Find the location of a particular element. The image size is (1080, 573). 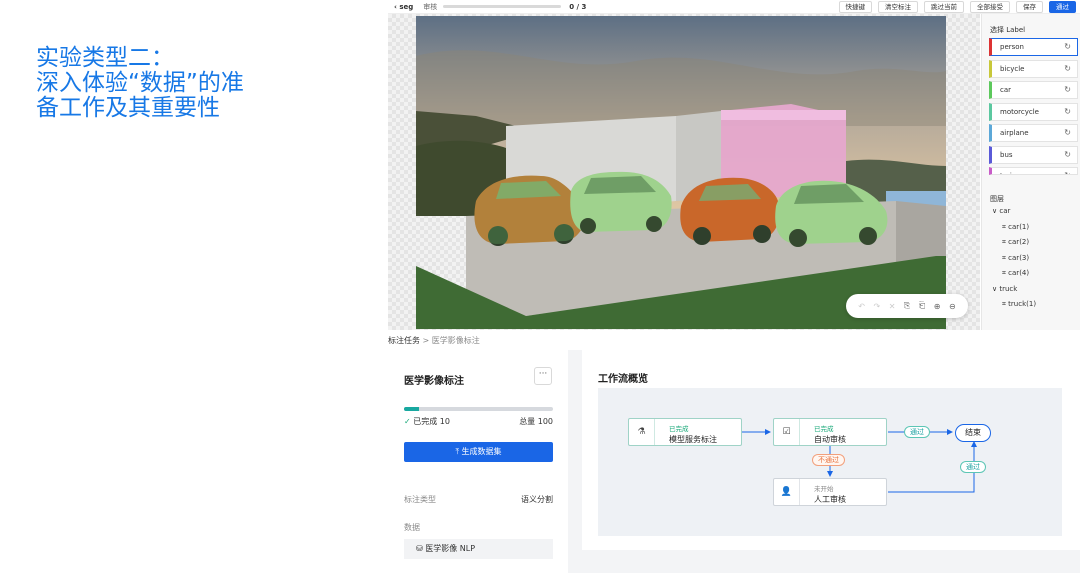

toolbar-actions: 快捷键 清空标注 跳过当前 全部接受 保存 通过 is located at coordinates (954, 7).